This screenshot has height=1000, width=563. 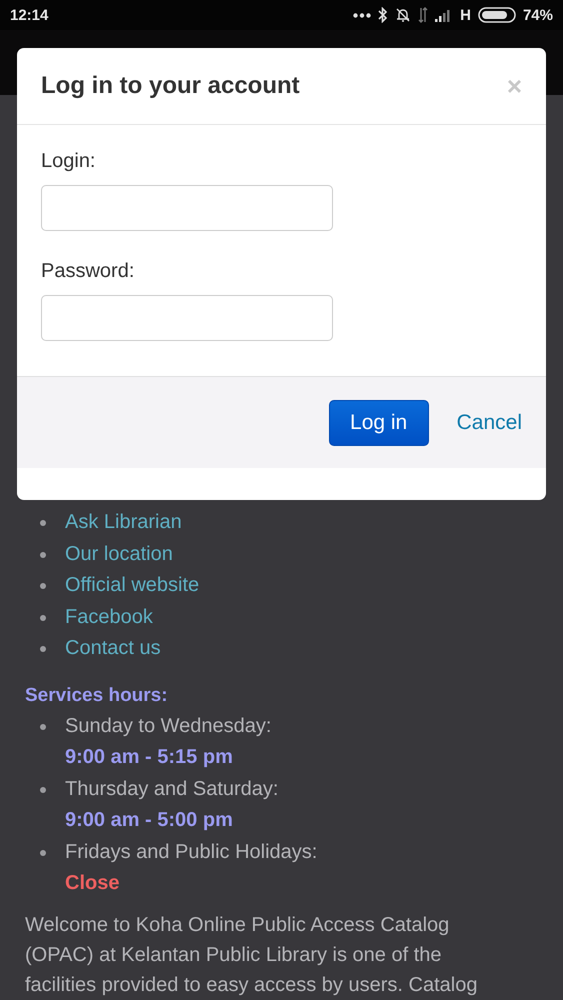 What do you see at coordinates (362, 15) in the screenshot?
I see `more-icon` at bounding box center [362, 15].